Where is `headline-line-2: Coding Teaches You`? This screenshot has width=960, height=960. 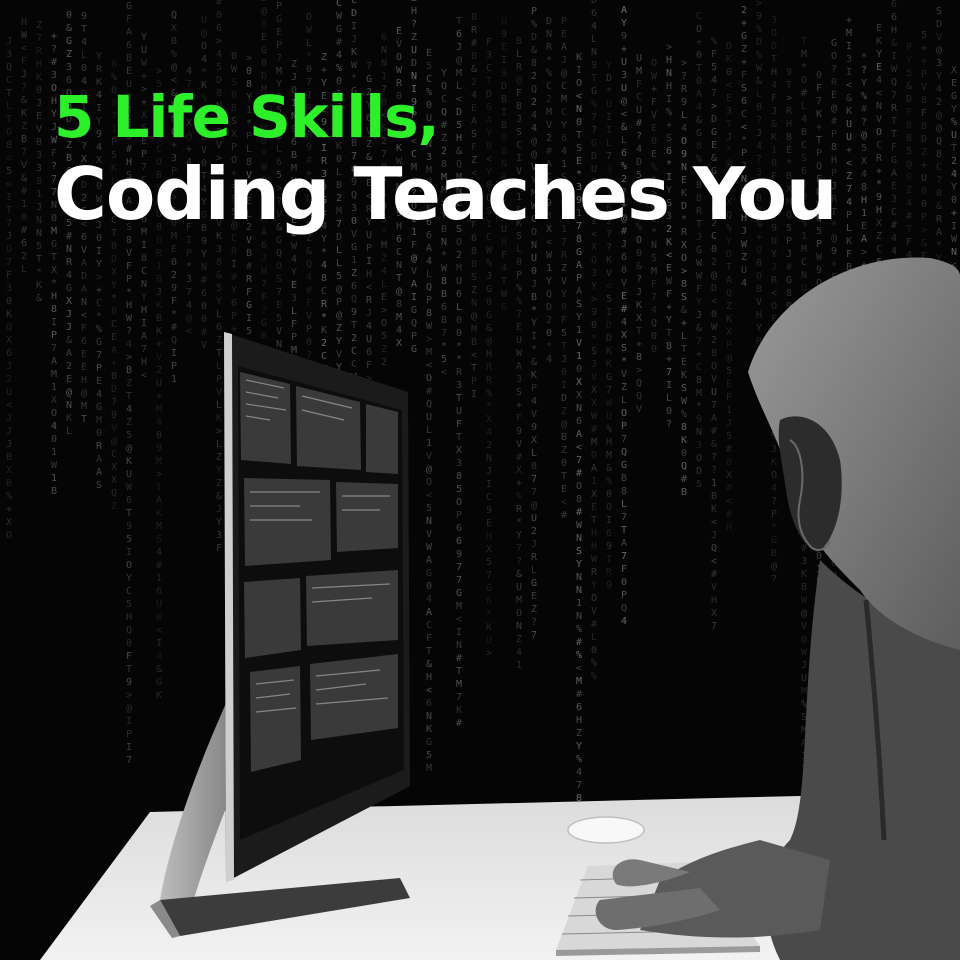
headline-line-2: Coding Teaches You is located at coordinates (445, 194).